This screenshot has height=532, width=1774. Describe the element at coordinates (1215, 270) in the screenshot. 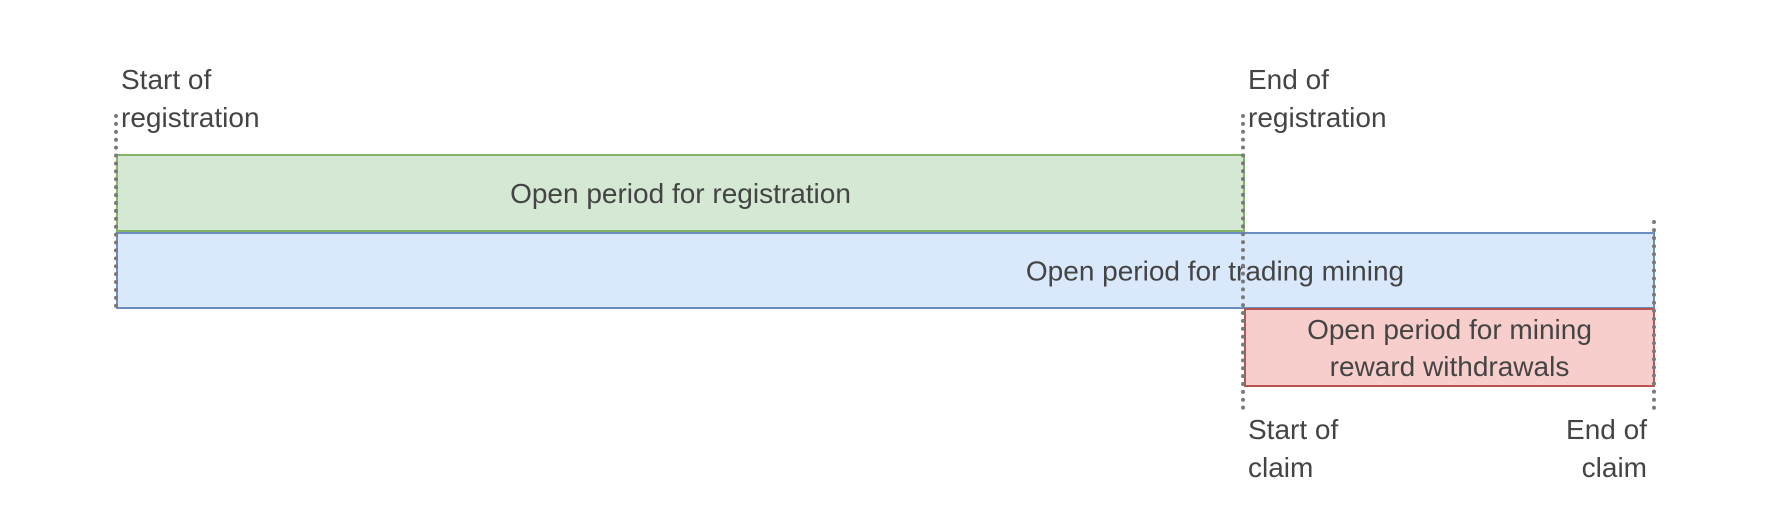

I see `trading-mining-period-label: Open period for trading mining` at that location.